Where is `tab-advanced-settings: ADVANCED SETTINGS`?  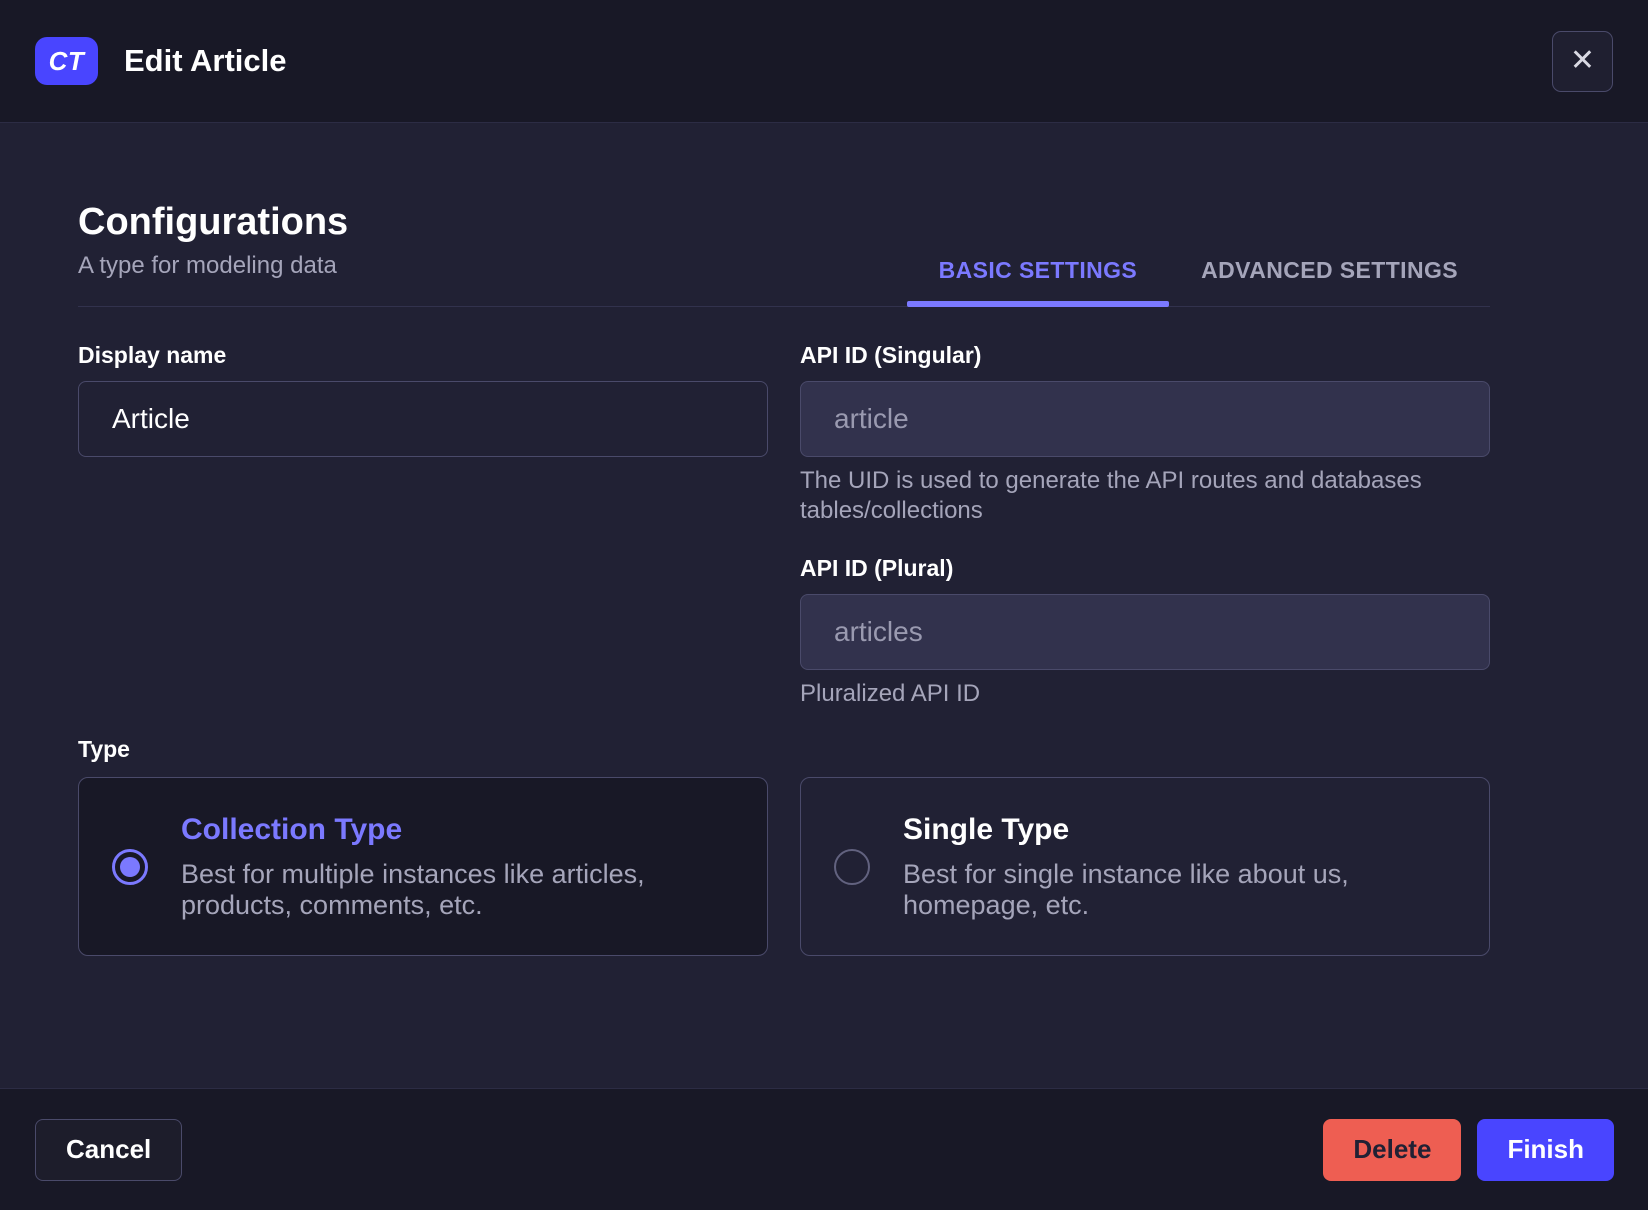 tab-advanced-settings: ADVANCED SETTINGS is located at coordinates (1329, 281).